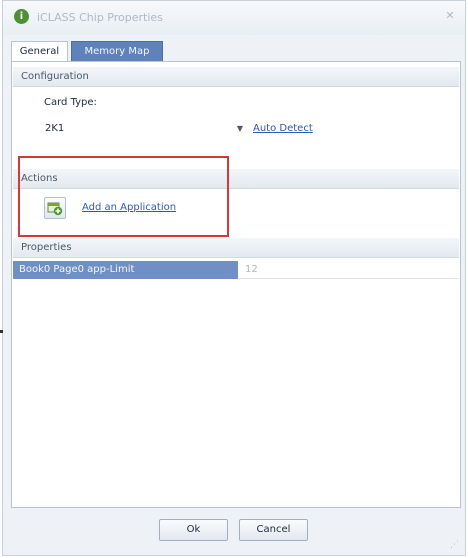  What do you see at coordinates (142, 129) in the screenshot?
I see `card-type-select: 2K1 ▼` at bounding box center [142, 129].